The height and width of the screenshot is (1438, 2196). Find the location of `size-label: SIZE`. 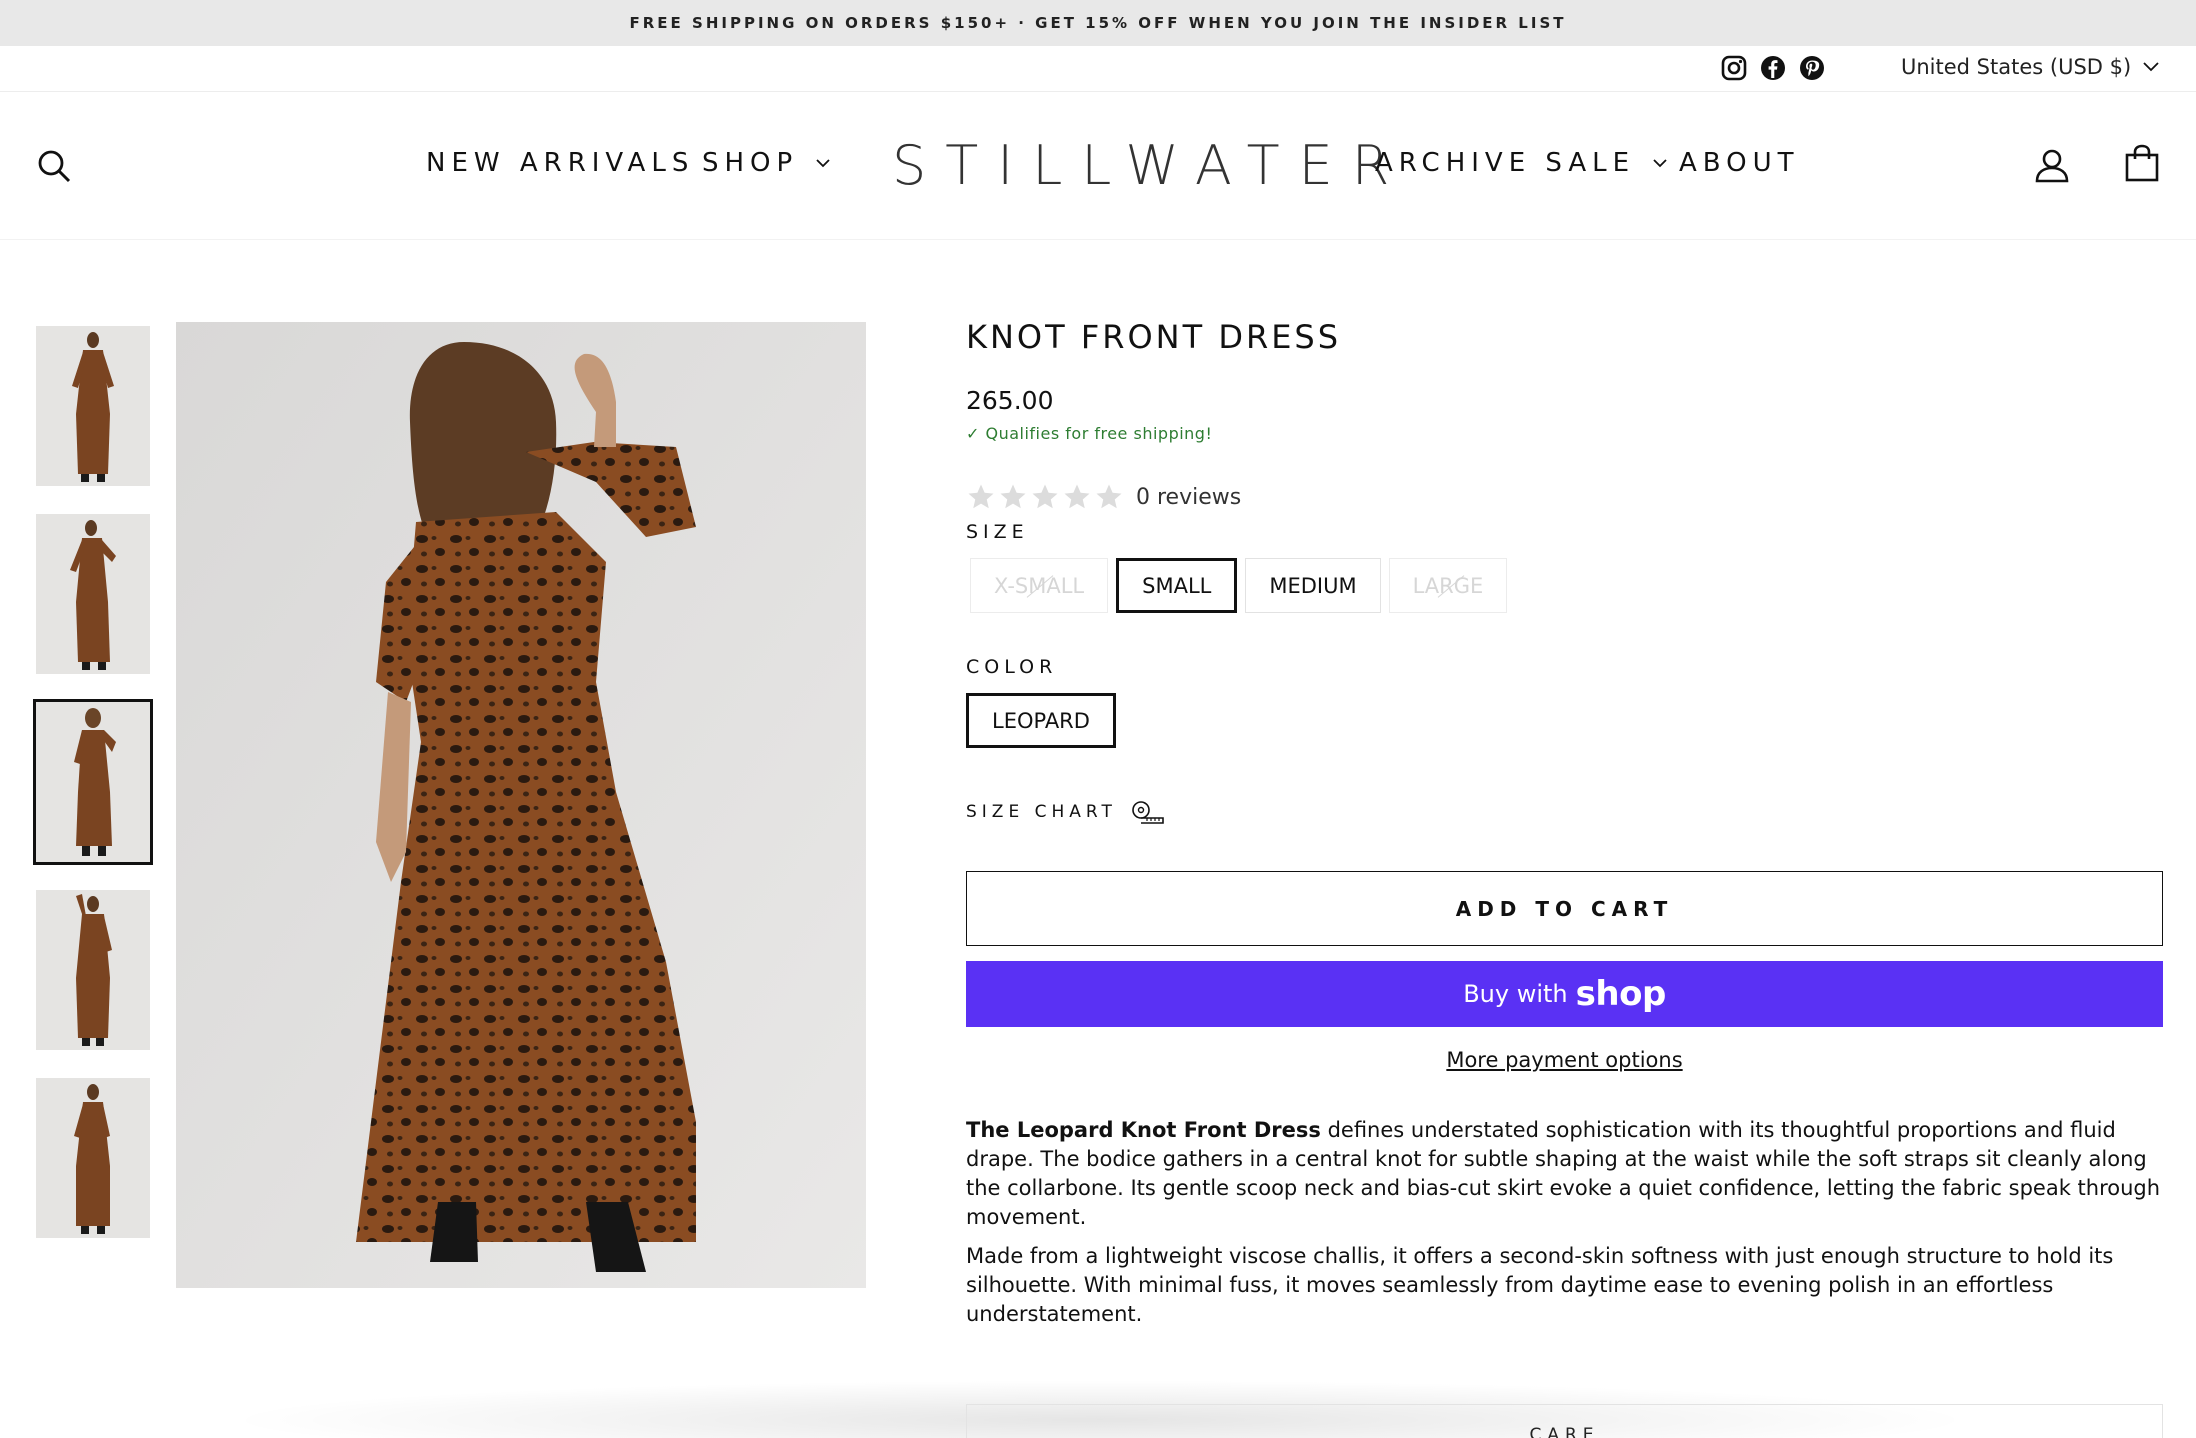

size-label: SIZE is located at coordinates (997, 532).